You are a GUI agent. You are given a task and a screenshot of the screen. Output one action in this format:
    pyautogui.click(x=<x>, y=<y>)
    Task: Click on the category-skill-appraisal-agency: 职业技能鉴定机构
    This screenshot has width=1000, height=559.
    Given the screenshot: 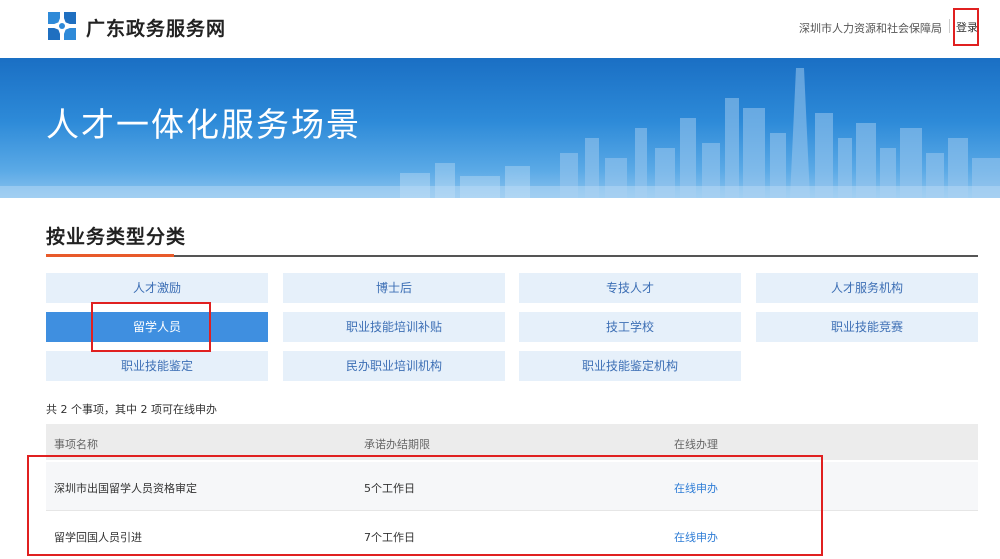 What is the action you would take?
    pyautogui.click(x=630, y=366)
    